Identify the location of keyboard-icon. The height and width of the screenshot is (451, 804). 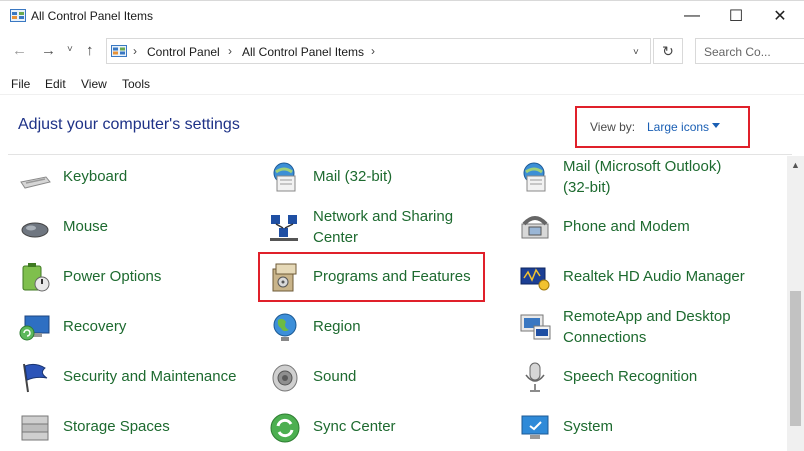
(35, 182).